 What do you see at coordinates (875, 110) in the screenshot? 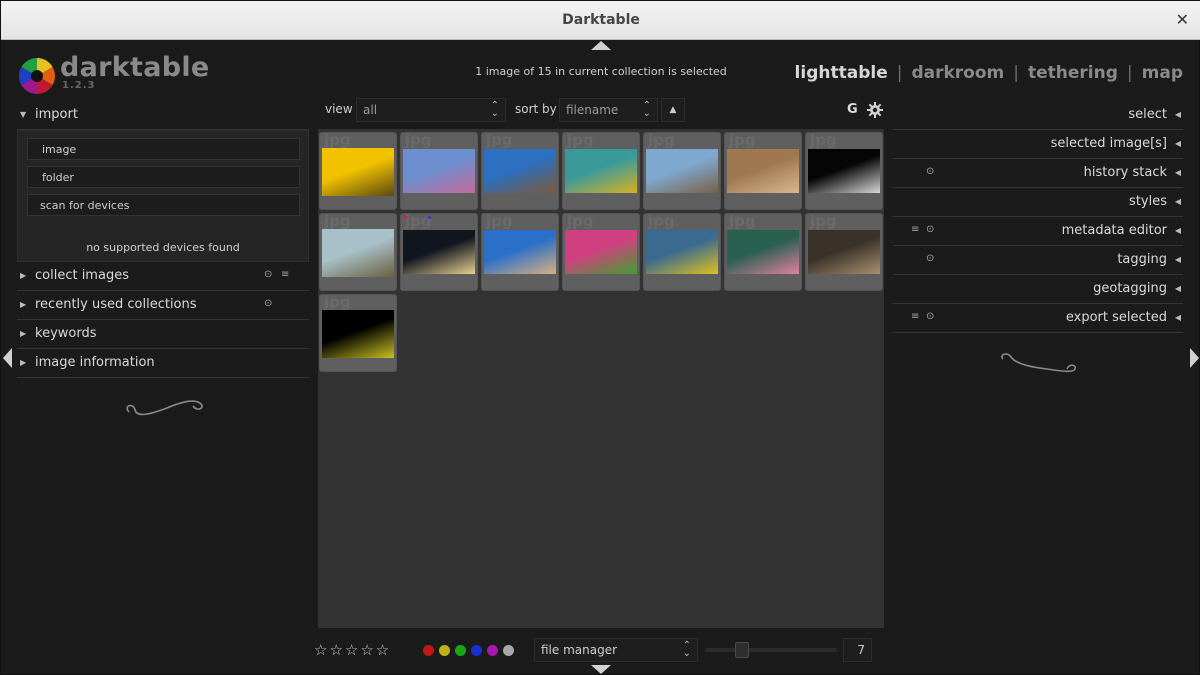
I see `gear-icon` at bounding box center [875, 110].